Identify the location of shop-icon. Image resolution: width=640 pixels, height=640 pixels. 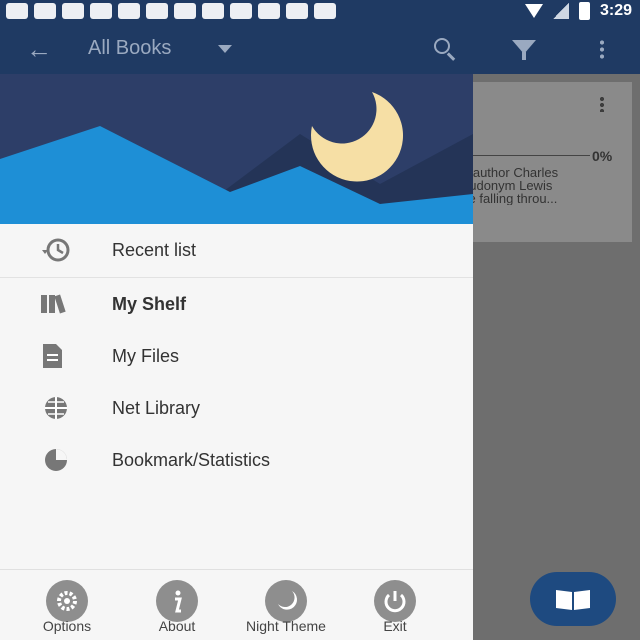
(129, 11).